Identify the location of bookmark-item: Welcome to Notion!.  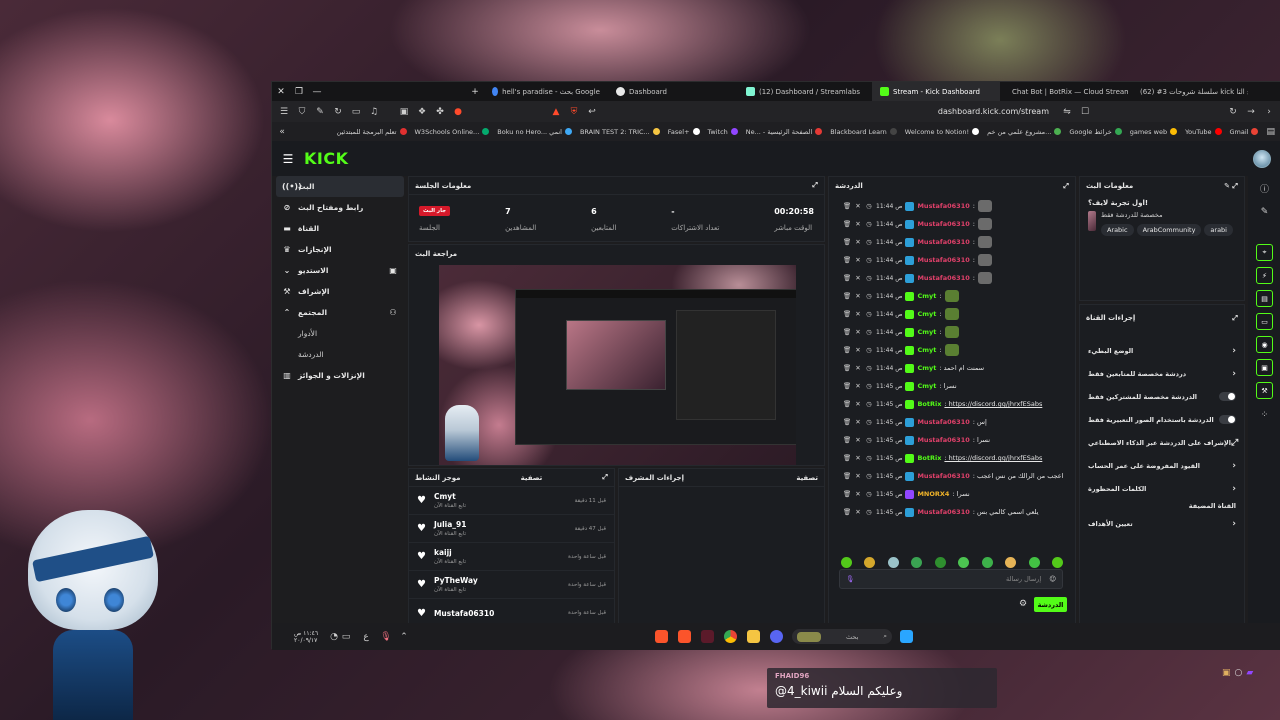
(942, 132).